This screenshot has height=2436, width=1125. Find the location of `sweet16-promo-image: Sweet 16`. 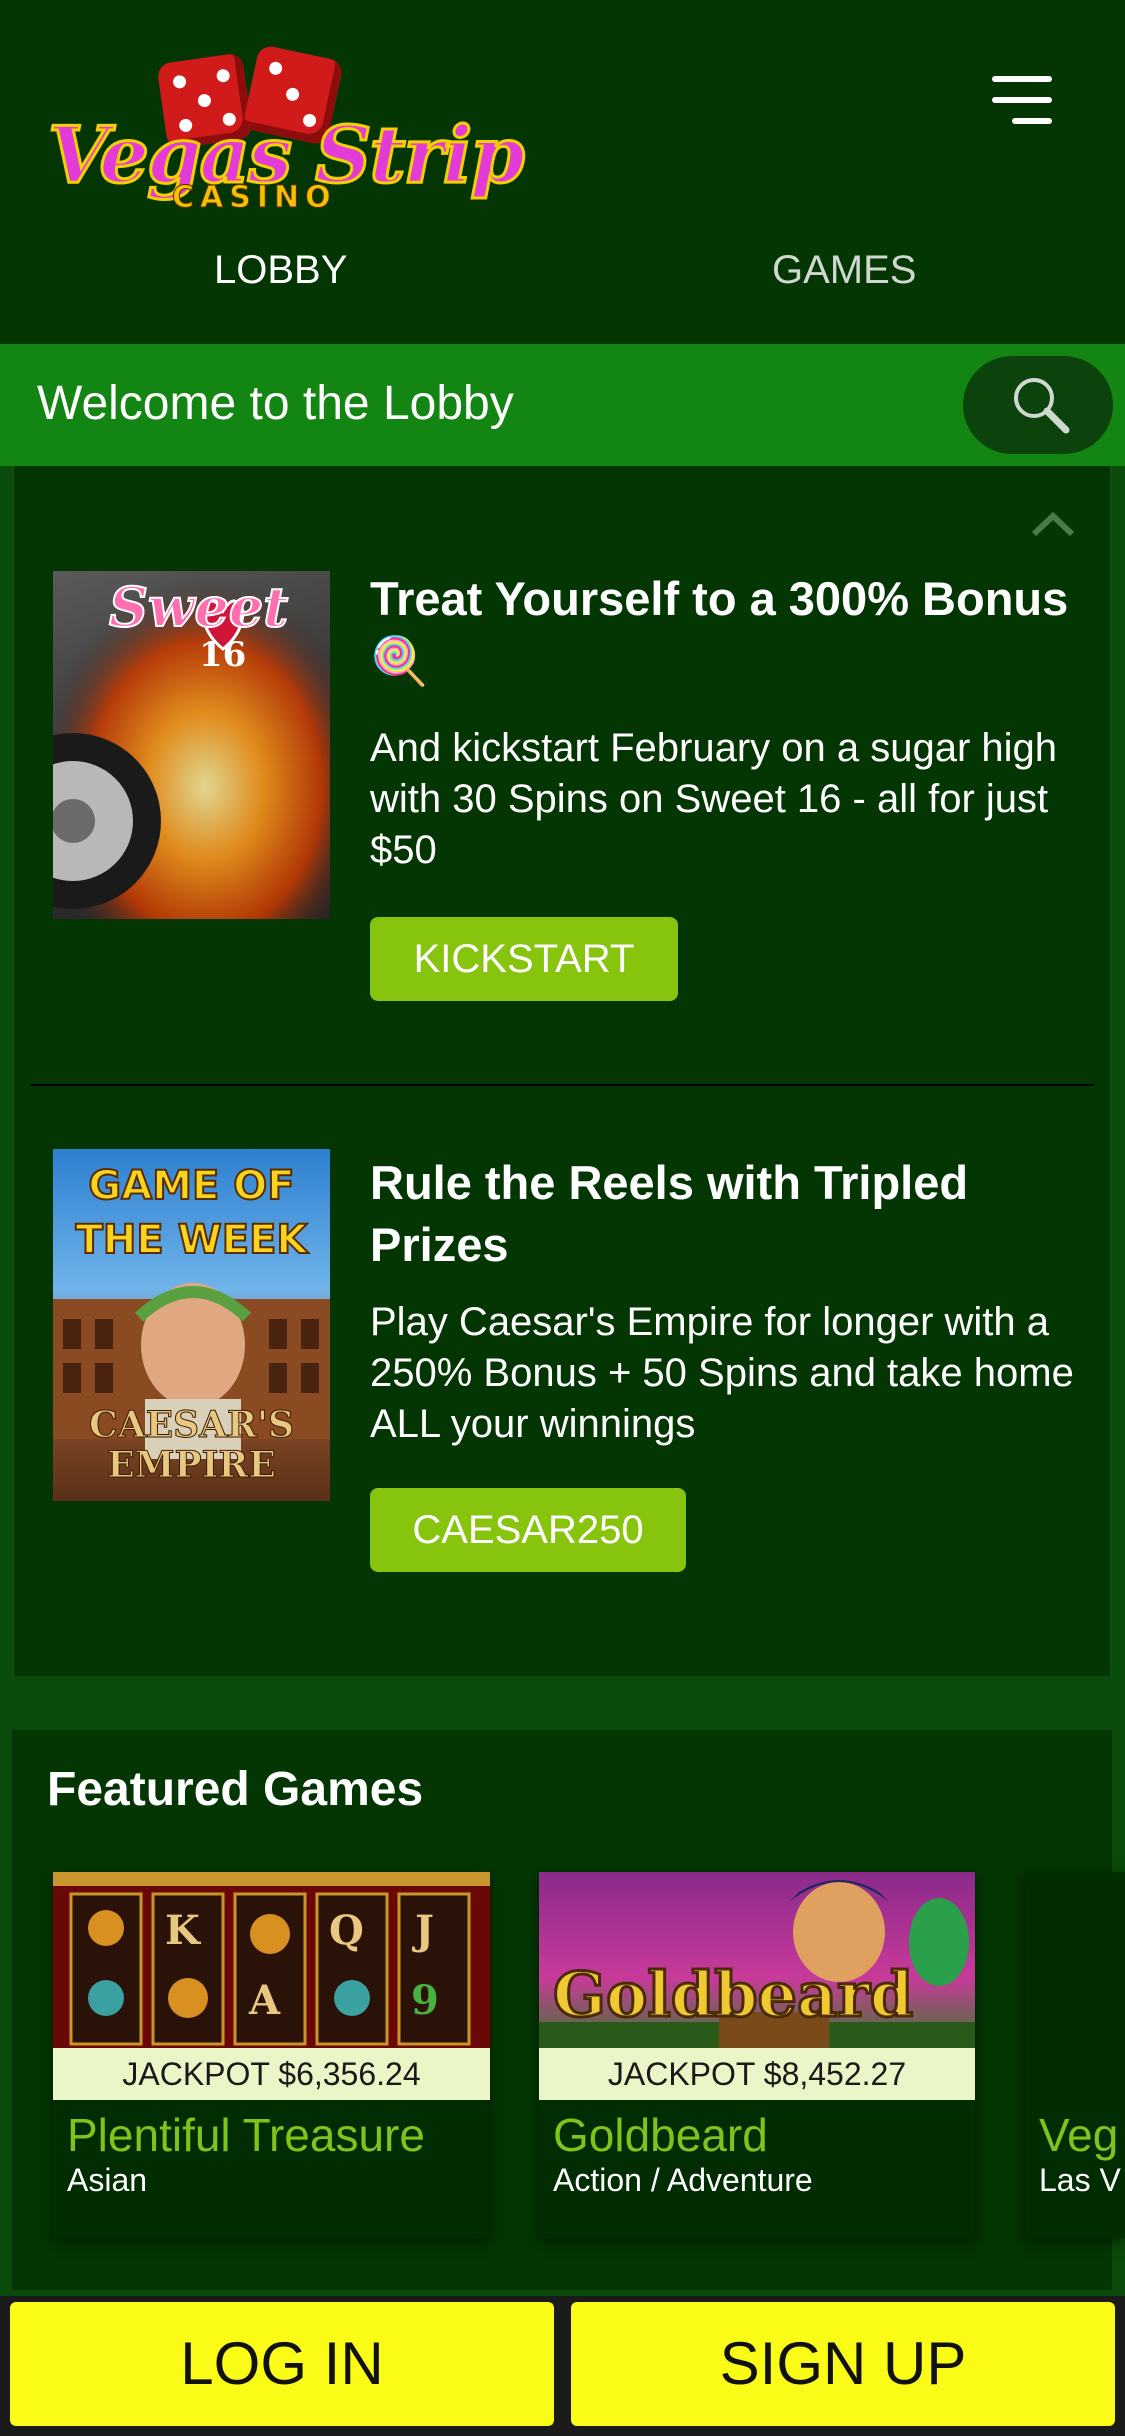

sweet16-promo-image: Sweet 16 is located at coordinates (191, 745).